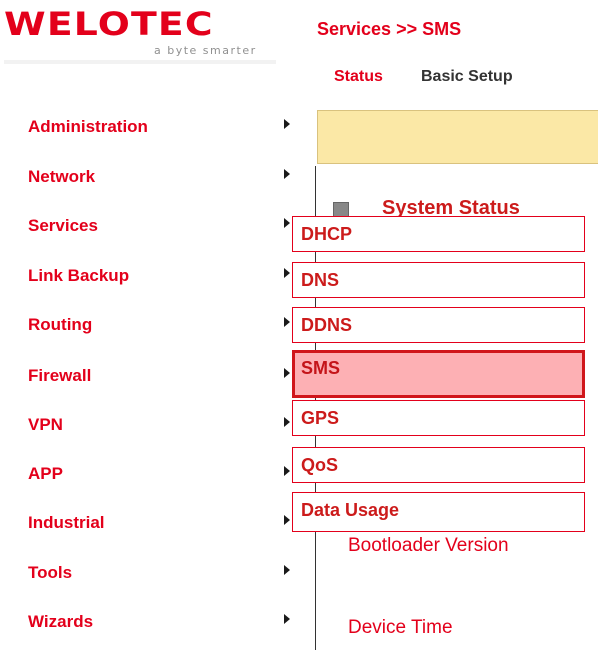  What do you see at coordinates (140, 62) in the screenshot?
I see `logo-underline` at bounding box center [140, 62].